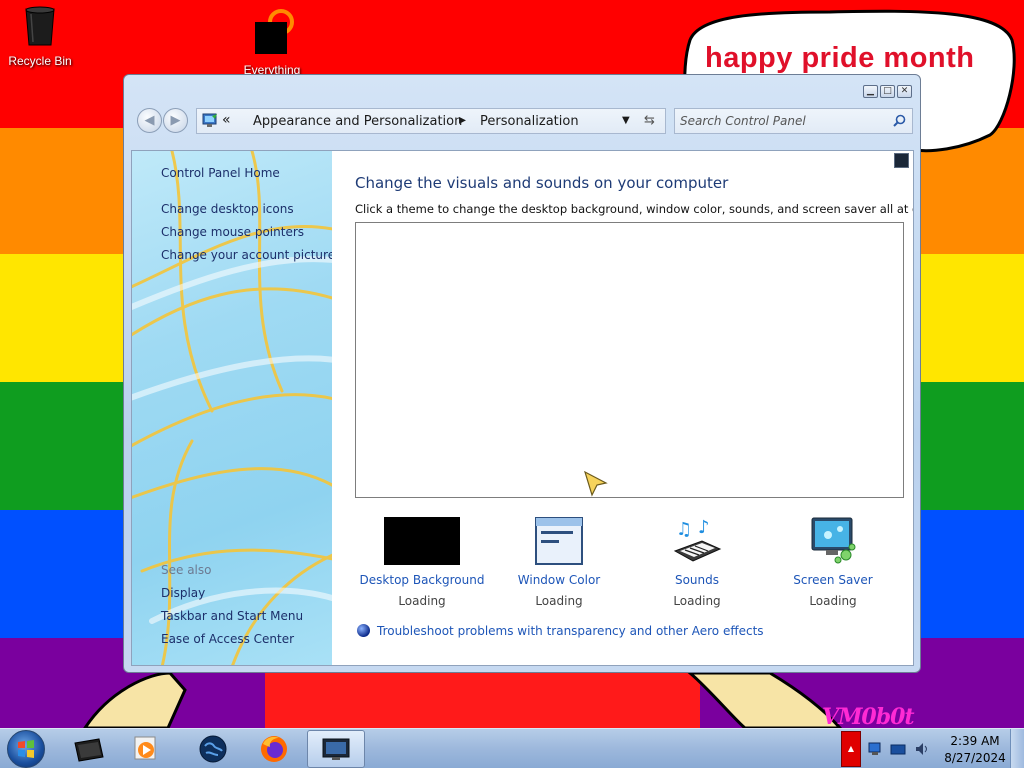  I want to click on troubleshoot-icon, so click(363, 630).